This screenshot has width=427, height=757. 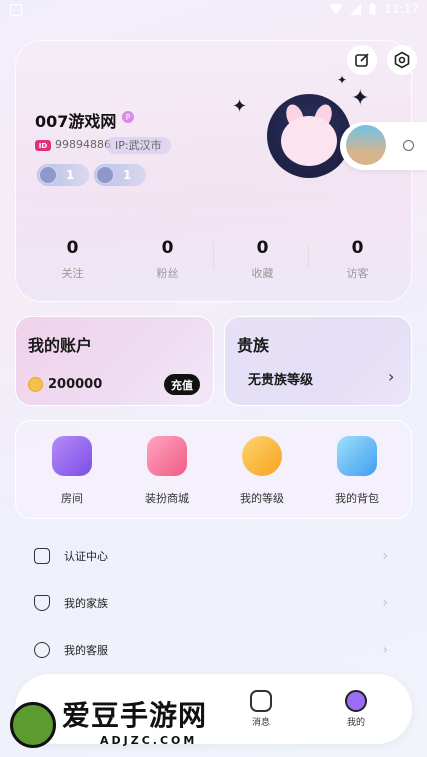 What do you see at coordinates (149, 740) in the screenshot?
I see `watermark-subtitle: ADJZC.COM` at bounding box center [149, 740].